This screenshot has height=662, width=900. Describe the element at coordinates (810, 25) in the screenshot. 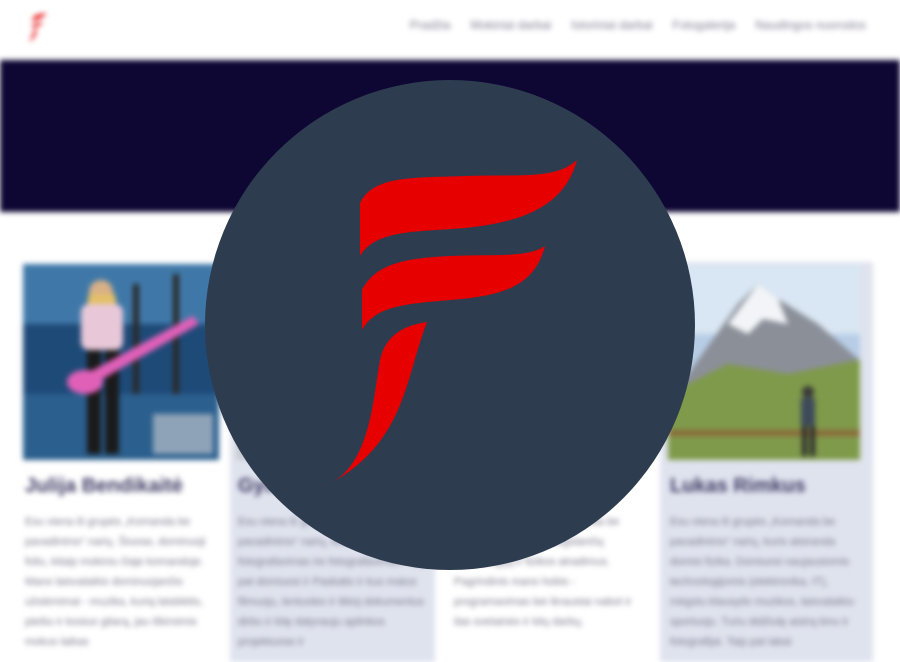

I see `nav-item-useful-links: Naudingos nuorodos` at that location.